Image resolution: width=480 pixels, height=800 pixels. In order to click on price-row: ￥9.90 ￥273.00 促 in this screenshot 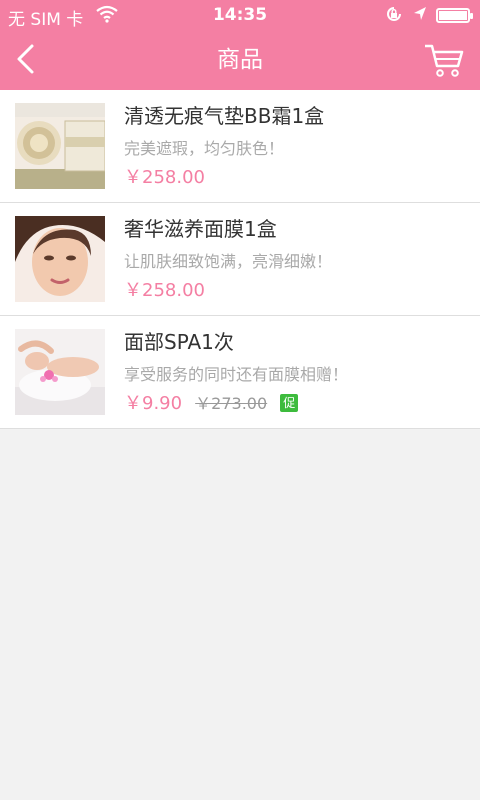, I will do `click(297, 404)`.